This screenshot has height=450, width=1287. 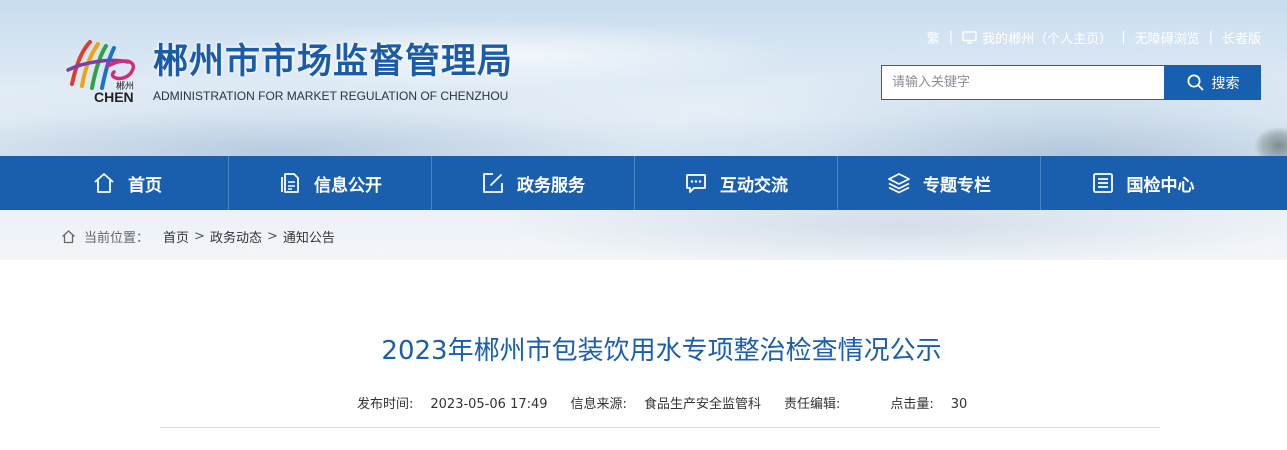 I want to click on breadcrumb-label: 当前位置：, so click(x=117, y=238).